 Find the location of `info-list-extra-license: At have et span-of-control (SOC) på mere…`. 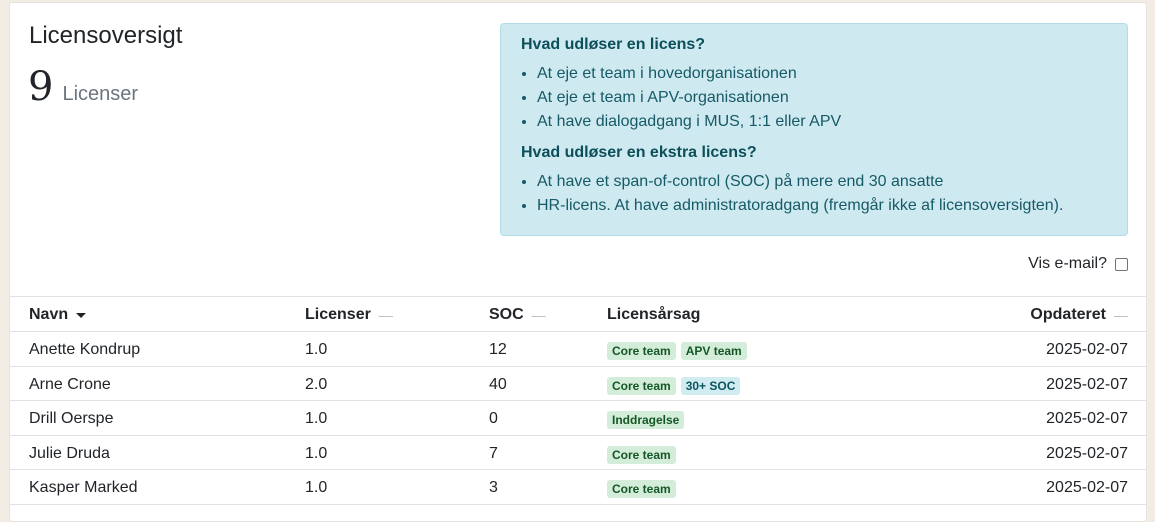

info-list-extra-license: At have et span-of-control (SOC) på mere… is located at coordinates (814, 194).